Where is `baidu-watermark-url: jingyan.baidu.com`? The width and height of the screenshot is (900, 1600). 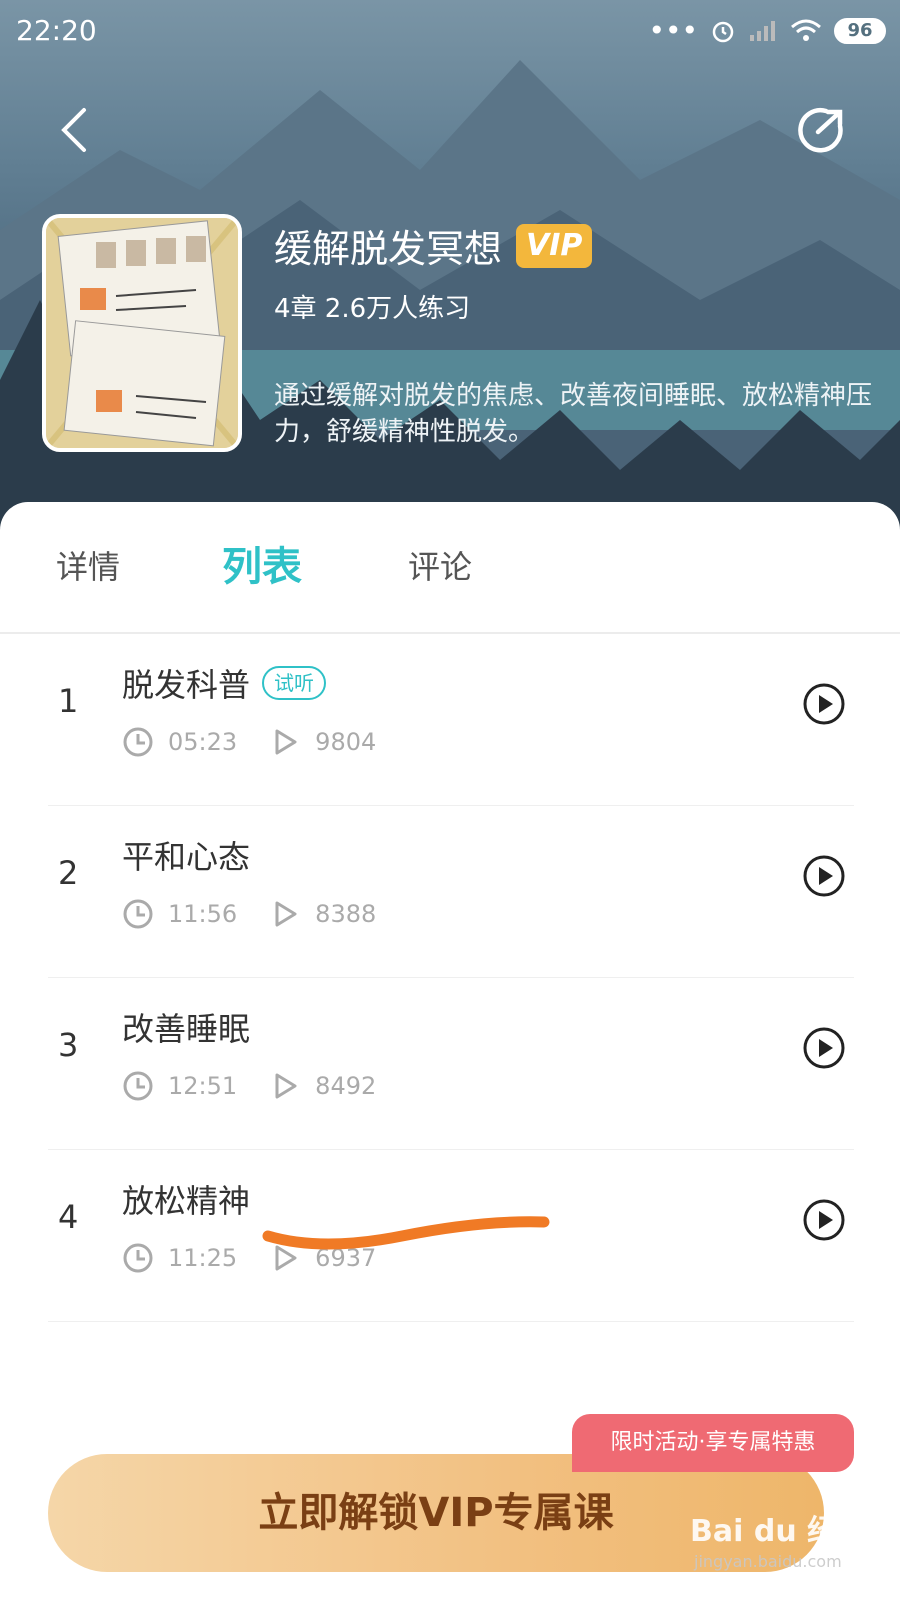 baidu-watermark-url: jingyan.baidu.com is located at coordinates (768, 1561).